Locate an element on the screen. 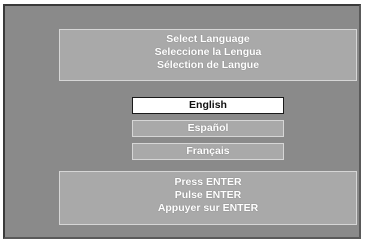 This screenshot has height=243, width=366. instruction-line-english: Press ENTER is located at coordinates (208, 182).